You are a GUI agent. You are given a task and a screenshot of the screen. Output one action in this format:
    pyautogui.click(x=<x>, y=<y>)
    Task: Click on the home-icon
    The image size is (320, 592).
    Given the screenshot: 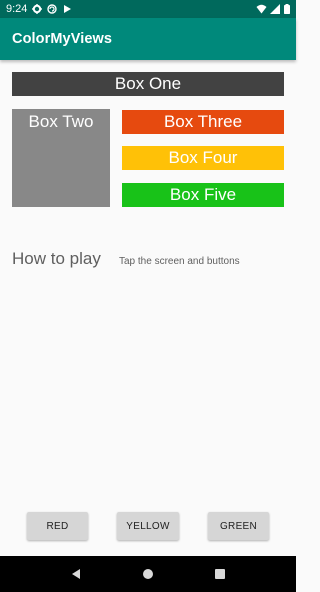 What is the action you would take?
    pyautogui.click(x=148, y=574)
    